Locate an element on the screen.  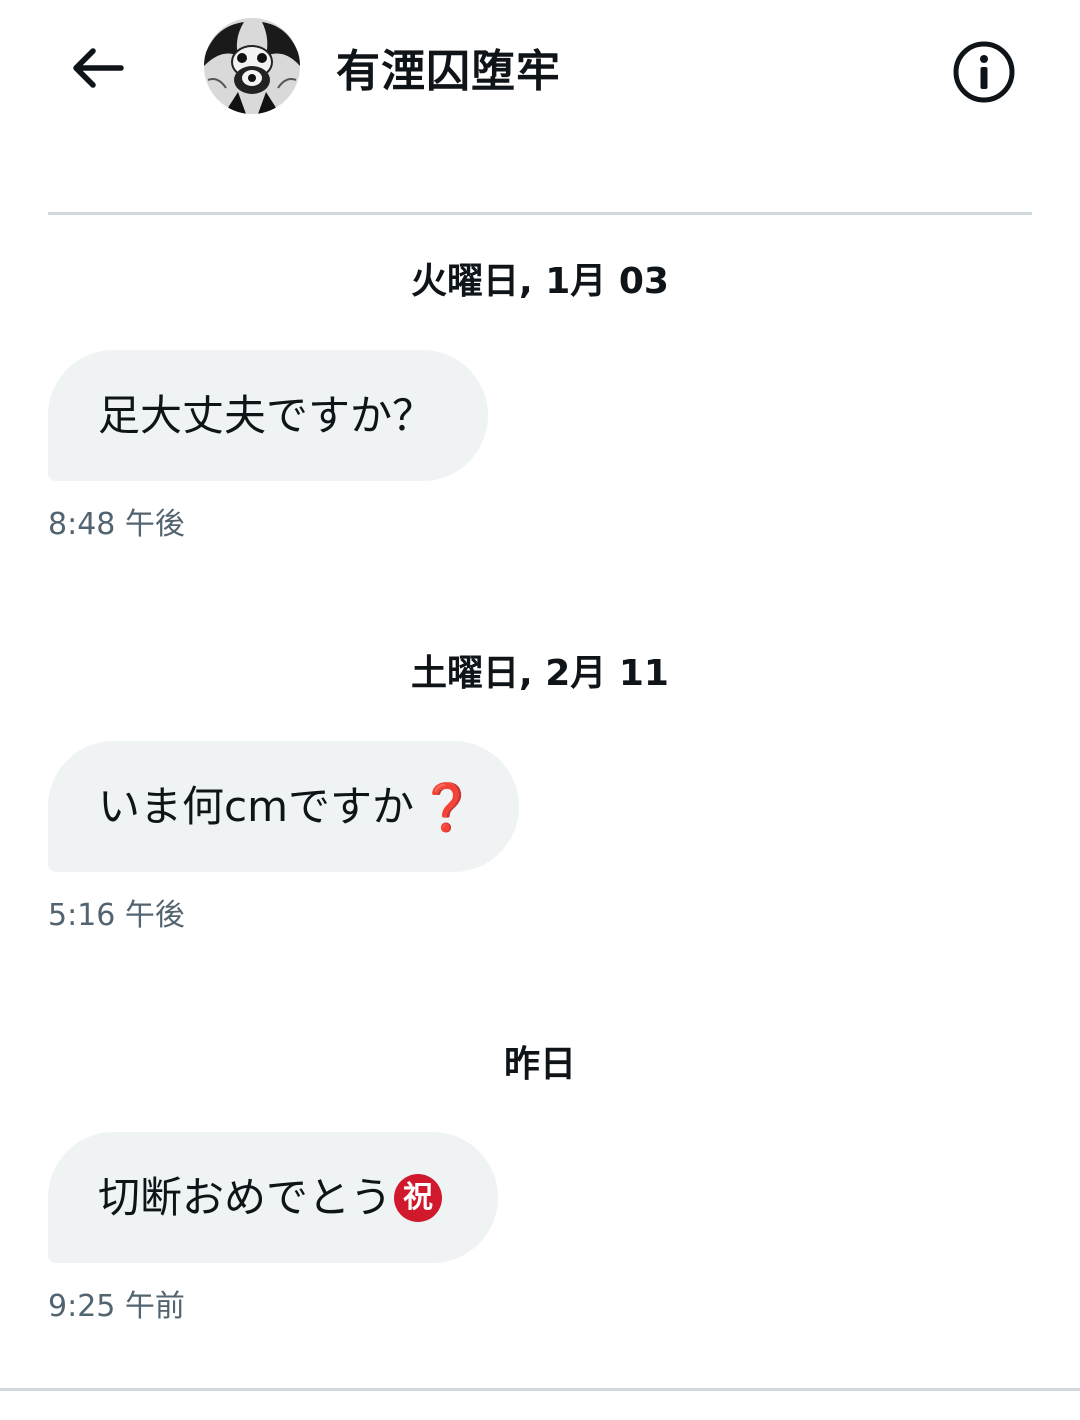
congratulation-emoji: 祝 is located at coordinates (418, 1197).